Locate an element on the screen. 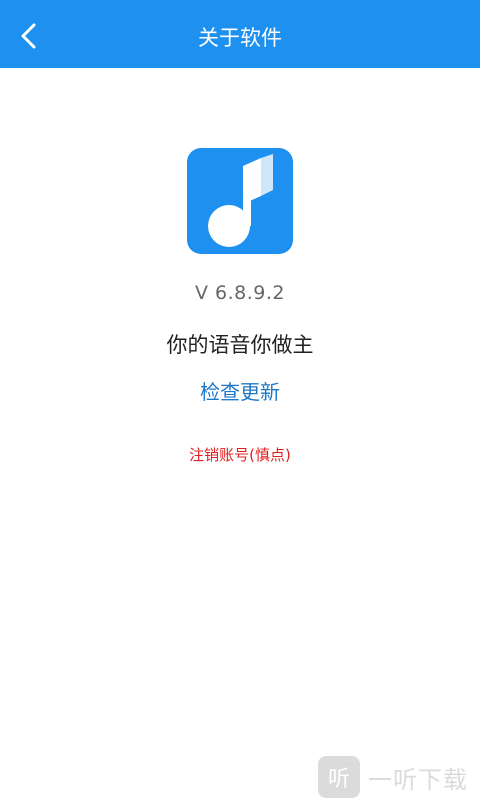 Image resolution: width=480 pixels, height=800 pixels. version-label: V 6.8.9.2 is located at coordinates (239, 293).